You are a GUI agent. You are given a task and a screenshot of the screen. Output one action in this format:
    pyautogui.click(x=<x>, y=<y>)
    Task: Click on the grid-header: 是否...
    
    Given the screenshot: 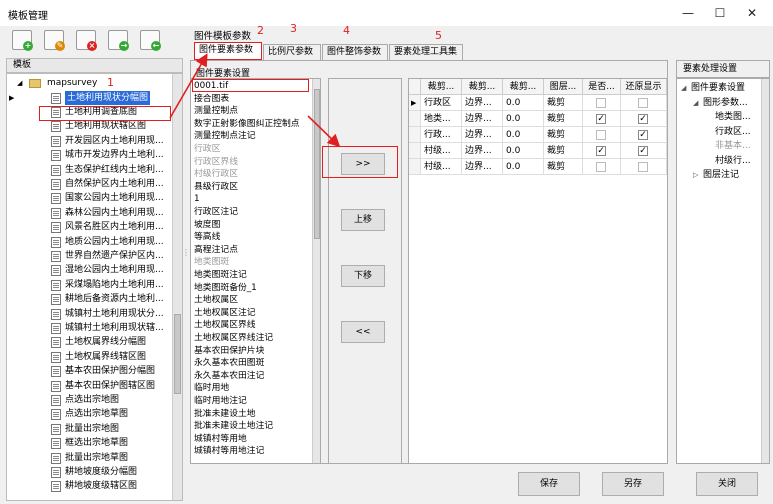 What is the action you would take?
    pyautogui.click(x=602, y=87)
    